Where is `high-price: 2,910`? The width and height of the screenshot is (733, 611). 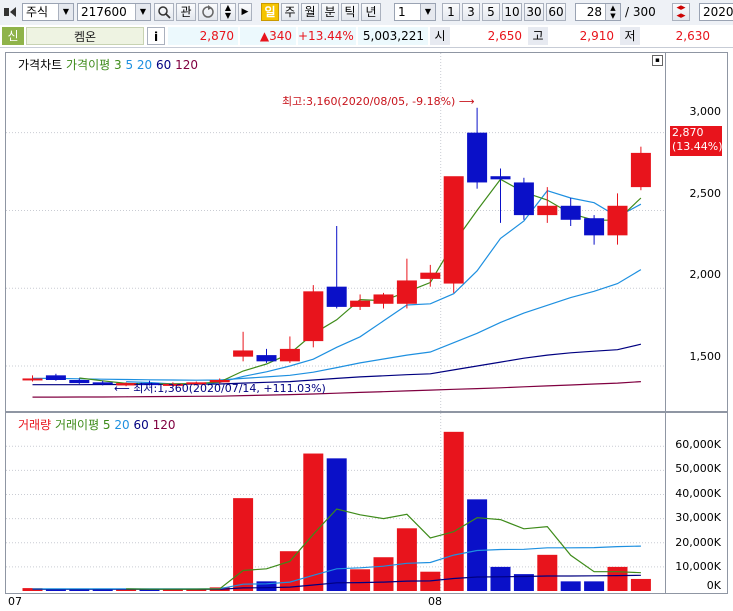 high-price: 2,910 is located at coordinates (584, 36).